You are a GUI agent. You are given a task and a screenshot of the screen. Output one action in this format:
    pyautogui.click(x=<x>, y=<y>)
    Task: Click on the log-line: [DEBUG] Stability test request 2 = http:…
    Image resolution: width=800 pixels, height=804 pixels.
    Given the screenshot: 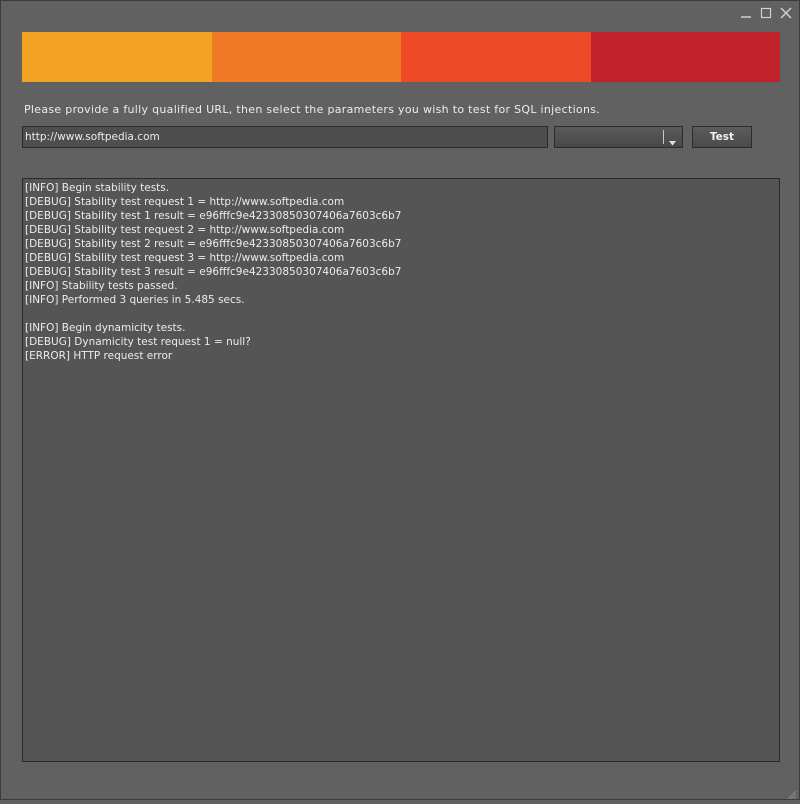 What is the action you would take?
    pyautogui.click(x=185, y=230)
    